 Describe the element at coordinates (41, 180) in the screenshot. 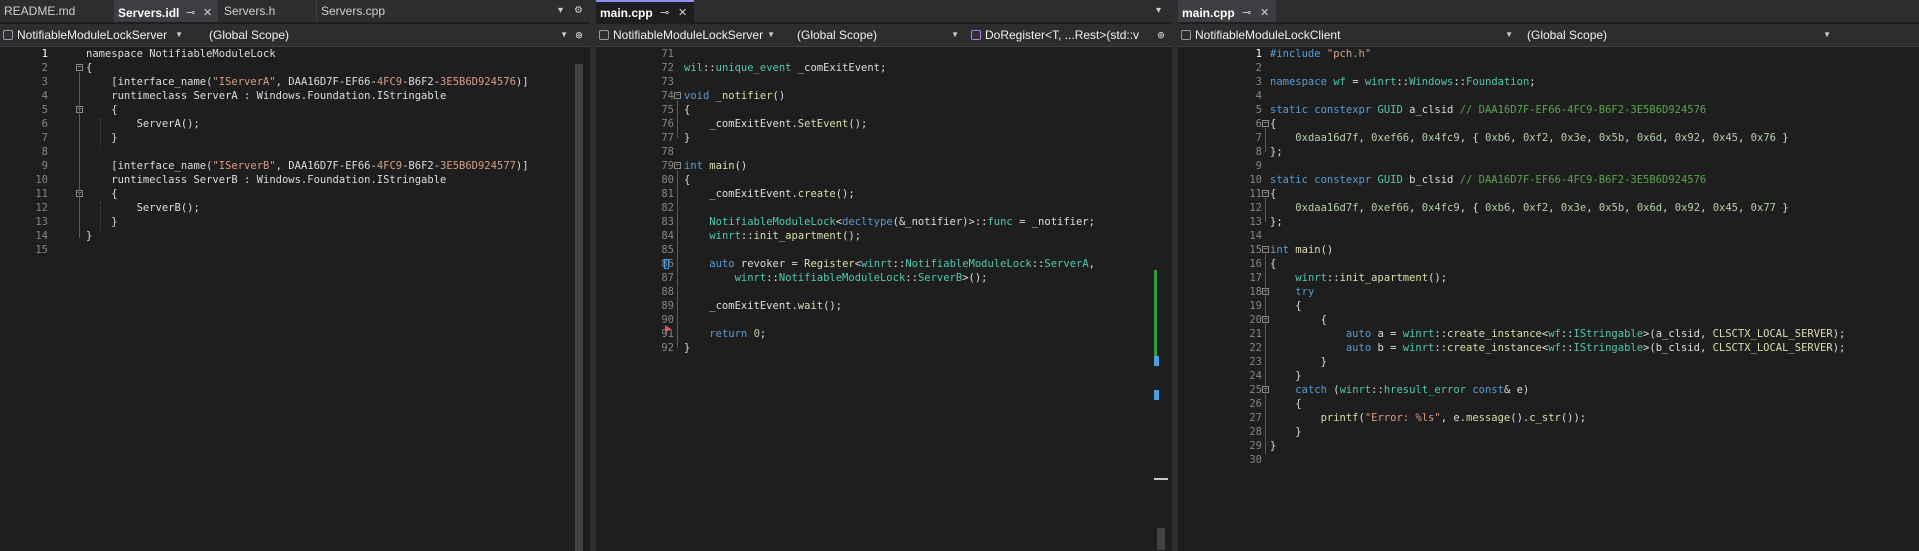

I see `line-number: 10` at that location.